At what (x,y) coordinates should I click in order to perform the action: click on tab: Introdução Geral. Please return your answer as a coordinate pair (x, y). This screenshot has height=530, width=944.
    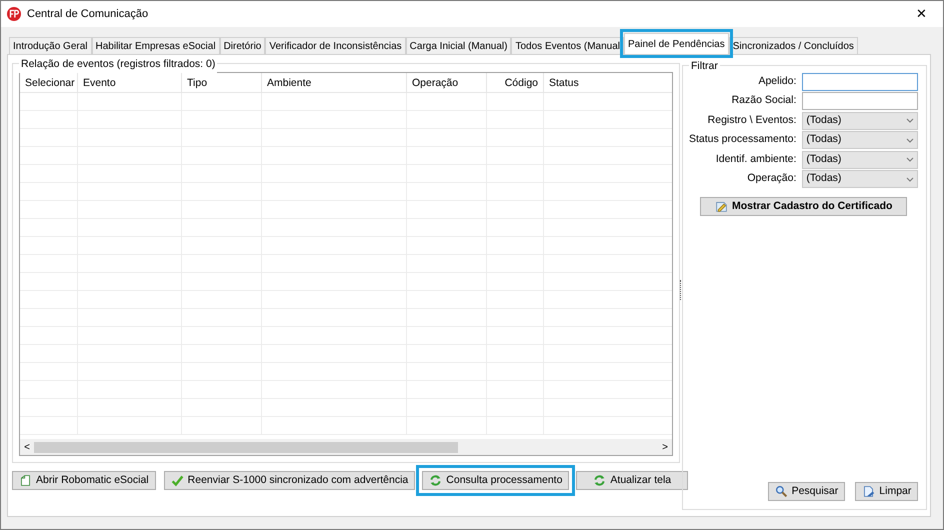
    Looking at the image, I should click on (50, 45).